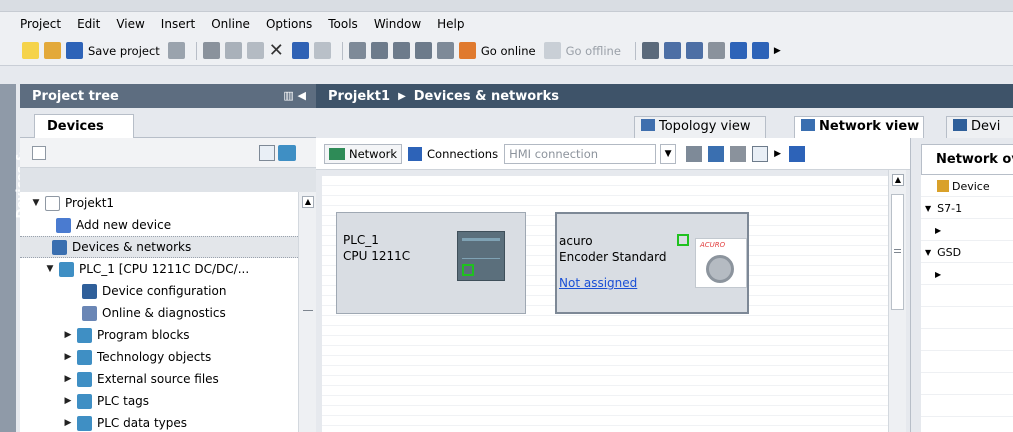 Image resolution: width=1013 pixels, height=432 pixels. Describe the element at coordinates (468, 270) in the screenshot. I see `profinet-port-icon` at that location.